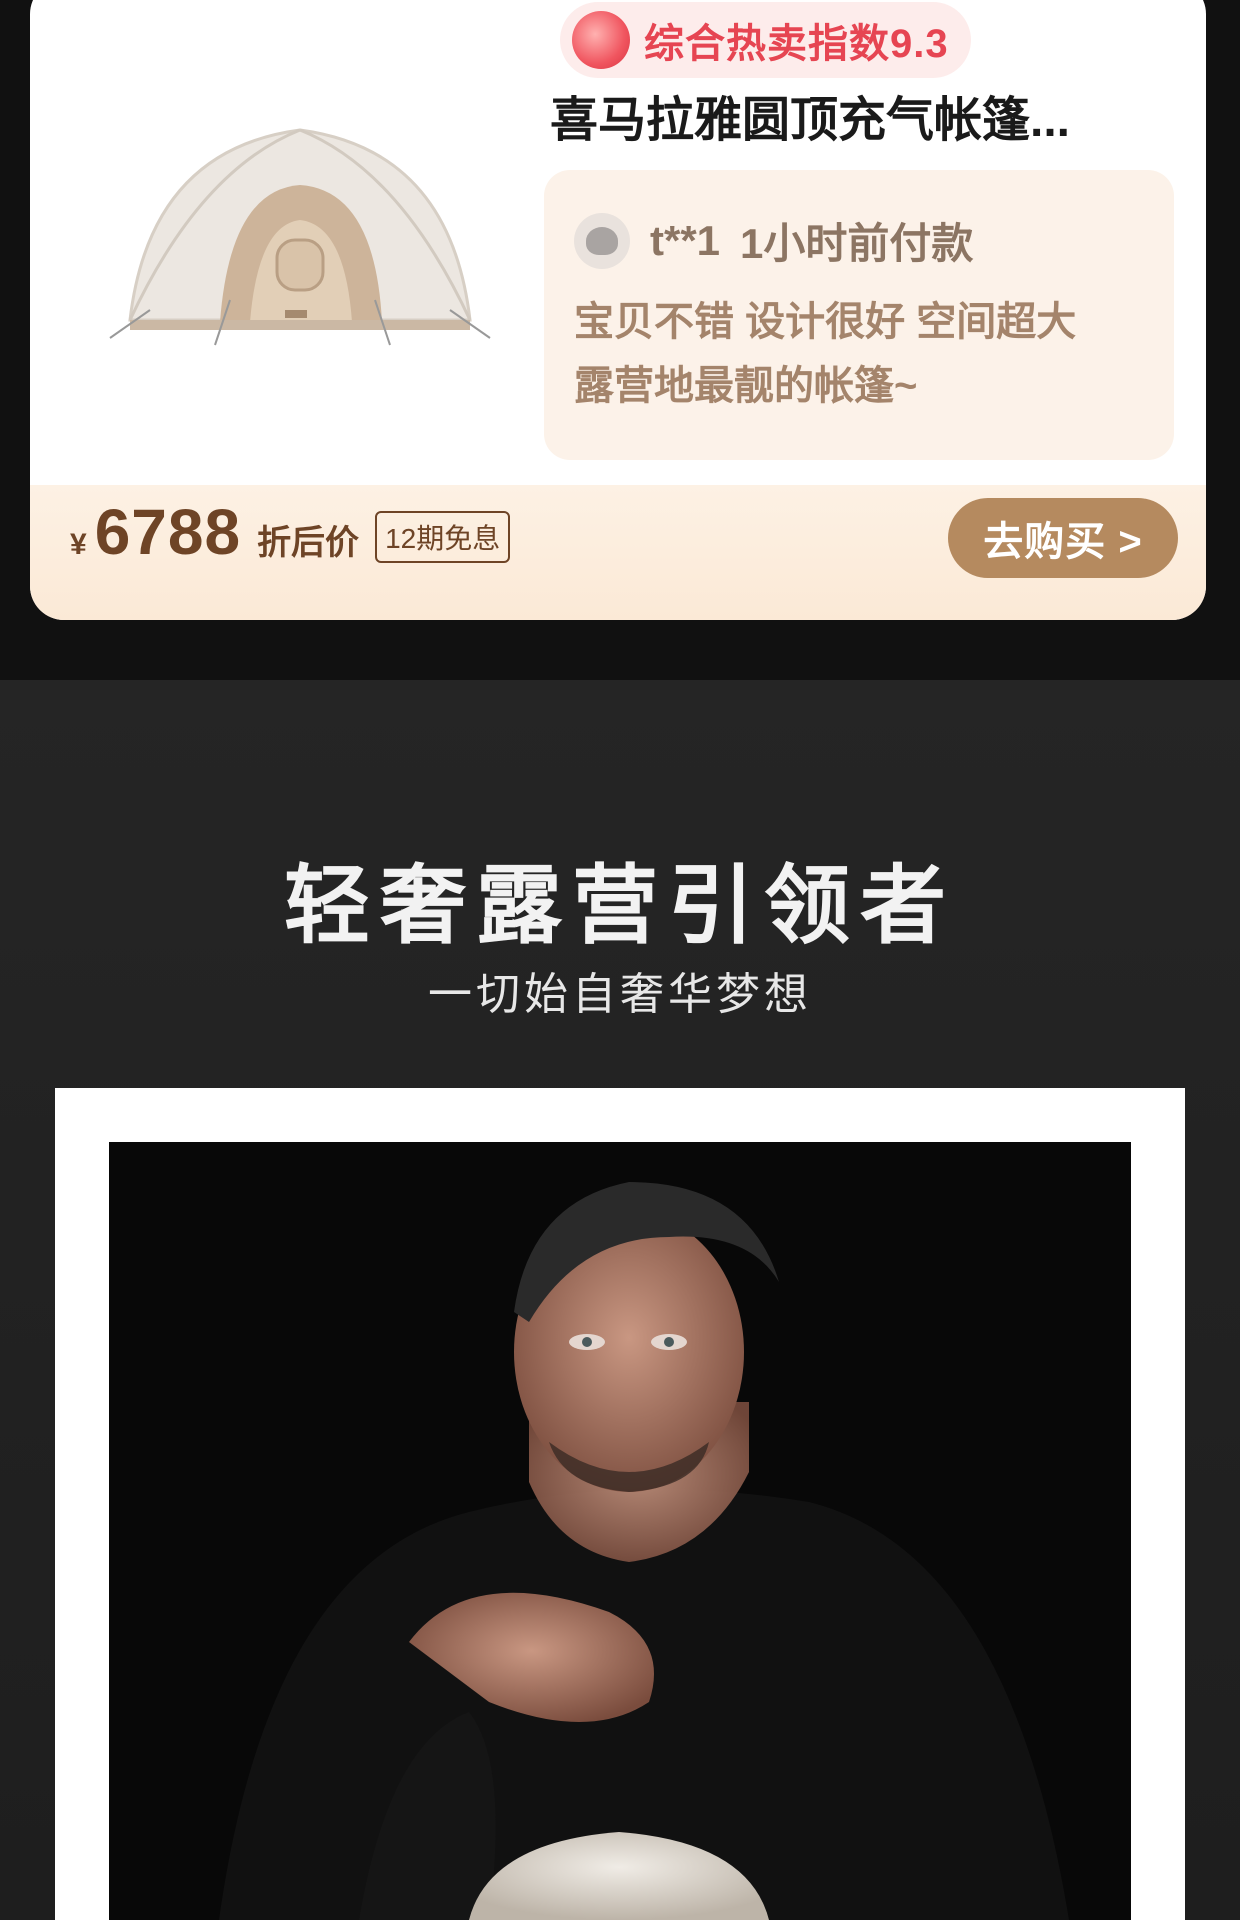 The image size is (1240, 1920). What do you see at coordinates (168, 532) in the screenshot?
I see `price-value: 6788` at bounding box center [168, 532].